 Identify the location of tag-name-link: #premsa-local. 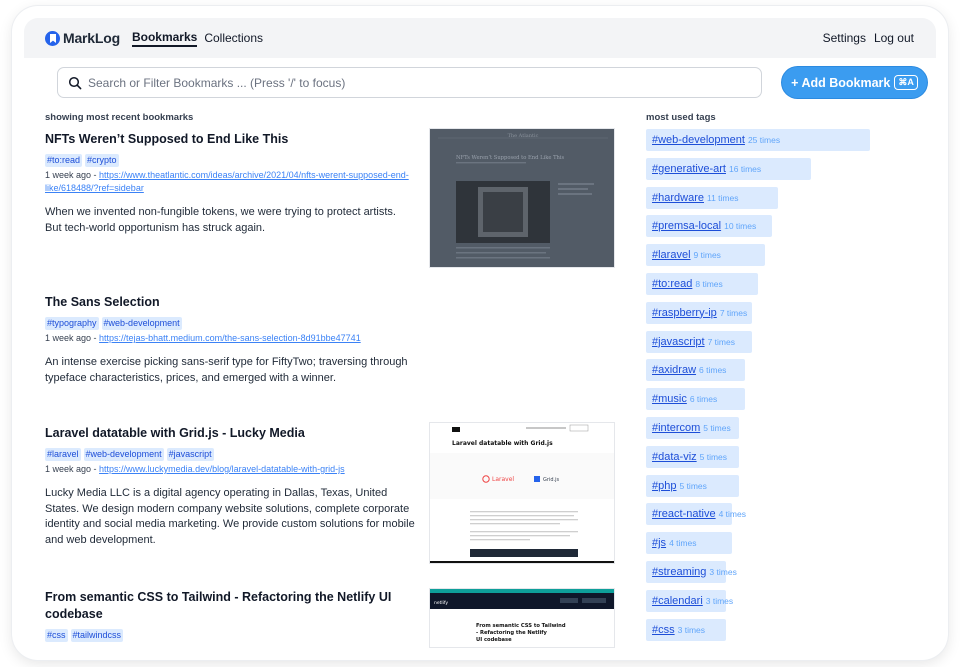
(686, 226).